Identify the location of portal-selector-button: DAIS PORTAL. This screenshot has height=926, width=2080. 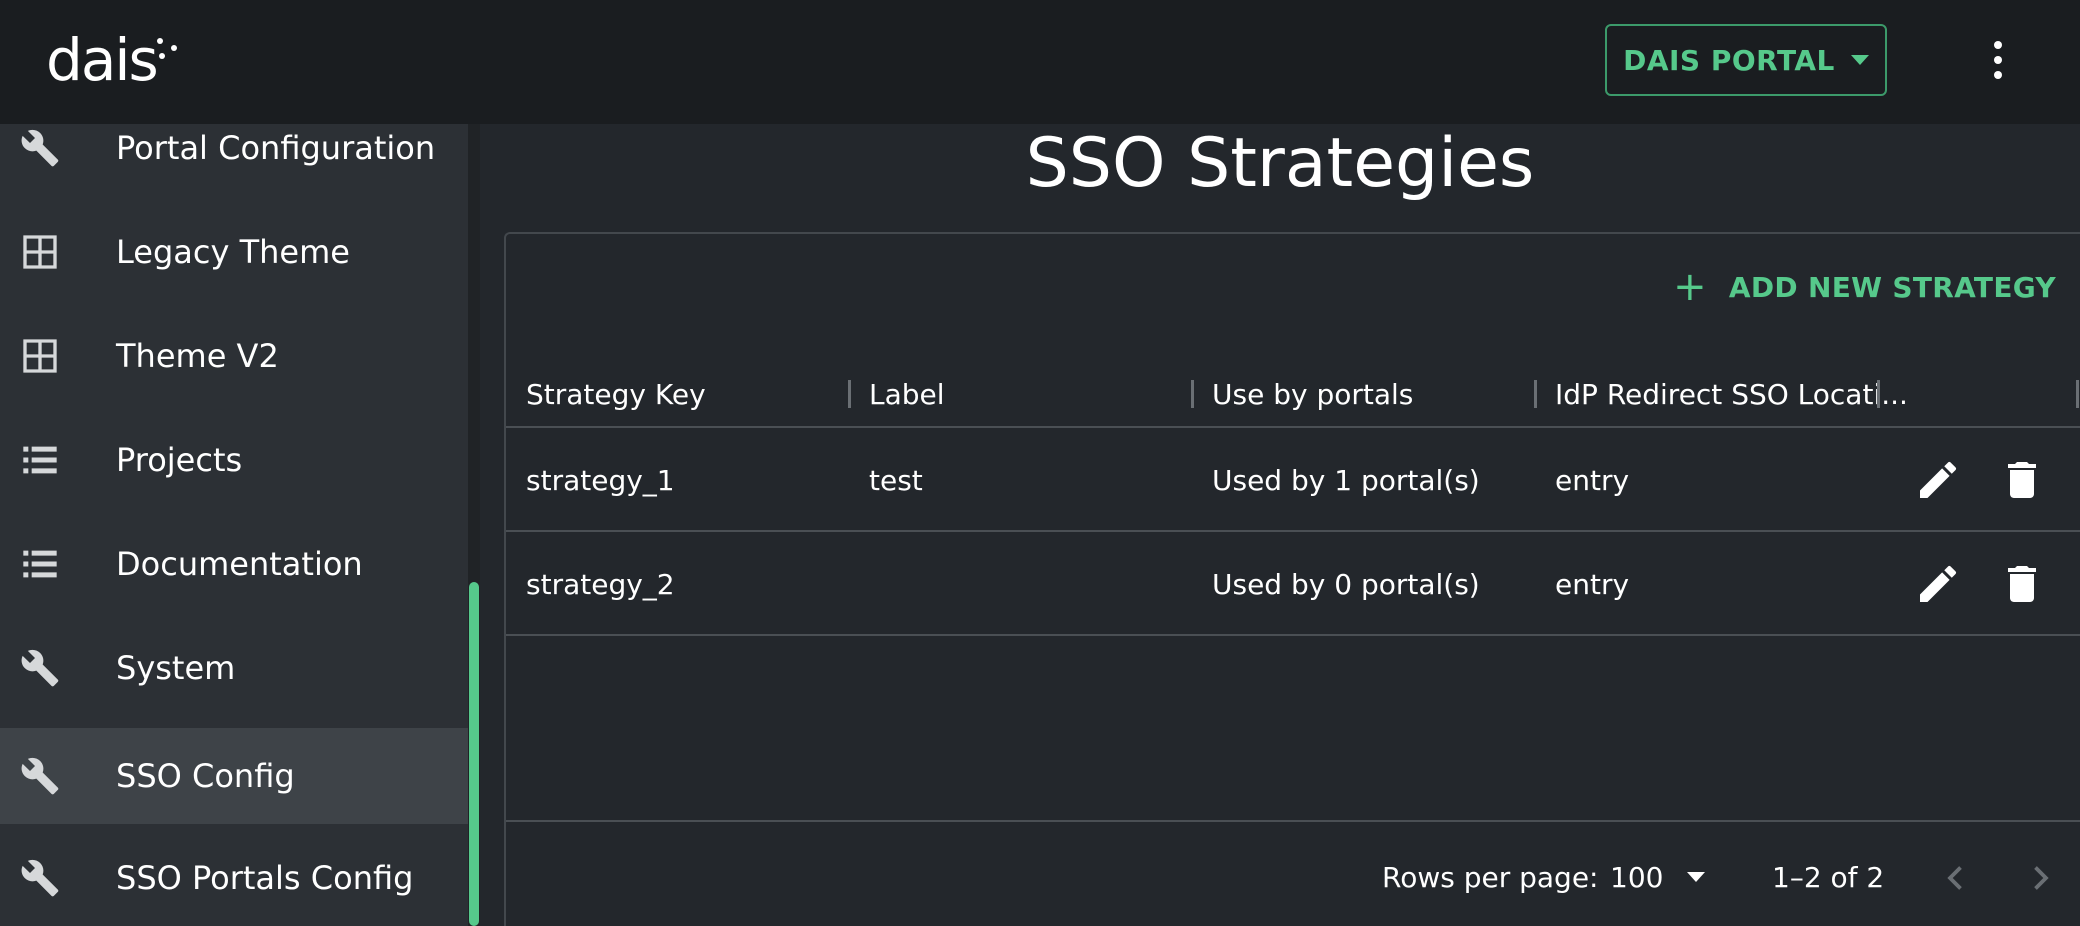
(1746, 60).